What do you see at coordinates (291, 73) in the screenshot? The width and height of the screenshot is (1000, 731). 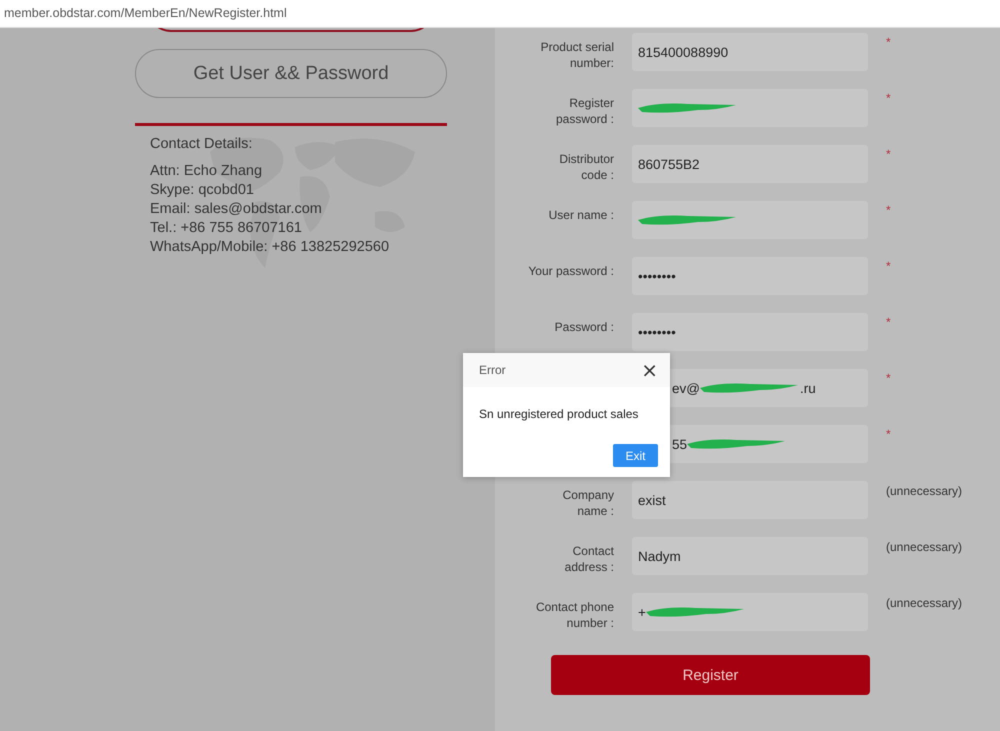 I see `get-user-password-button: Get User && Password` at bounding box center [291, 73].